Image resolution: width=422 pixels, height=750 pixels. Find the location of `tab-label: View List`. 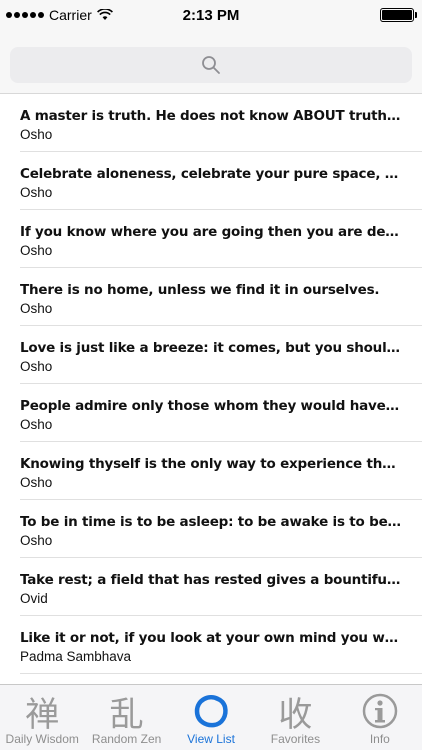

tab-label: View List is located at coordinates (211, 739).